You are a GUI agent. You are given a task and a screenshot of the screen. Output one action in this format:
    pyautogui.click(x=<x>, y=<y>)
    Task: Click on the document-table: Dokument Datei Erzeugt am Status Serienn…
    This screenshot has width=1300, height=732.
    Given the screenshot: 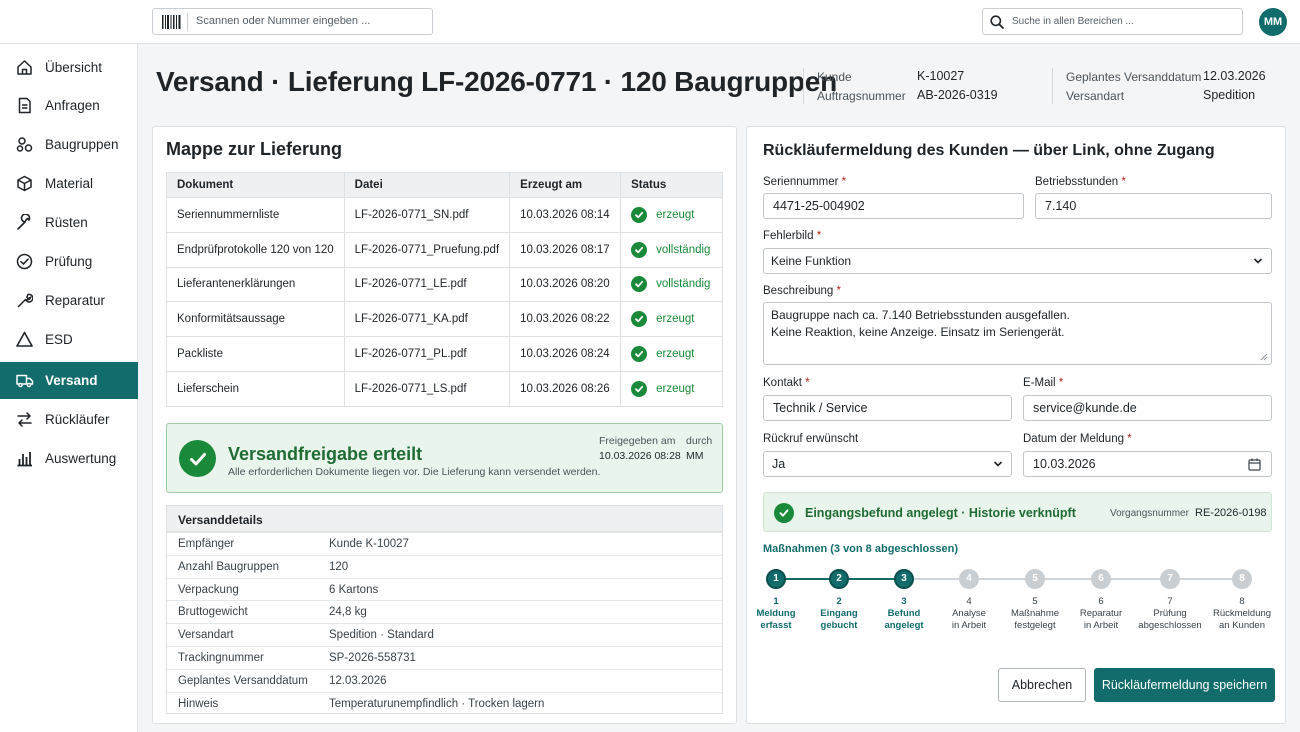 What is the action you would take?
    pyautogui.click(x=444, y=289)
    